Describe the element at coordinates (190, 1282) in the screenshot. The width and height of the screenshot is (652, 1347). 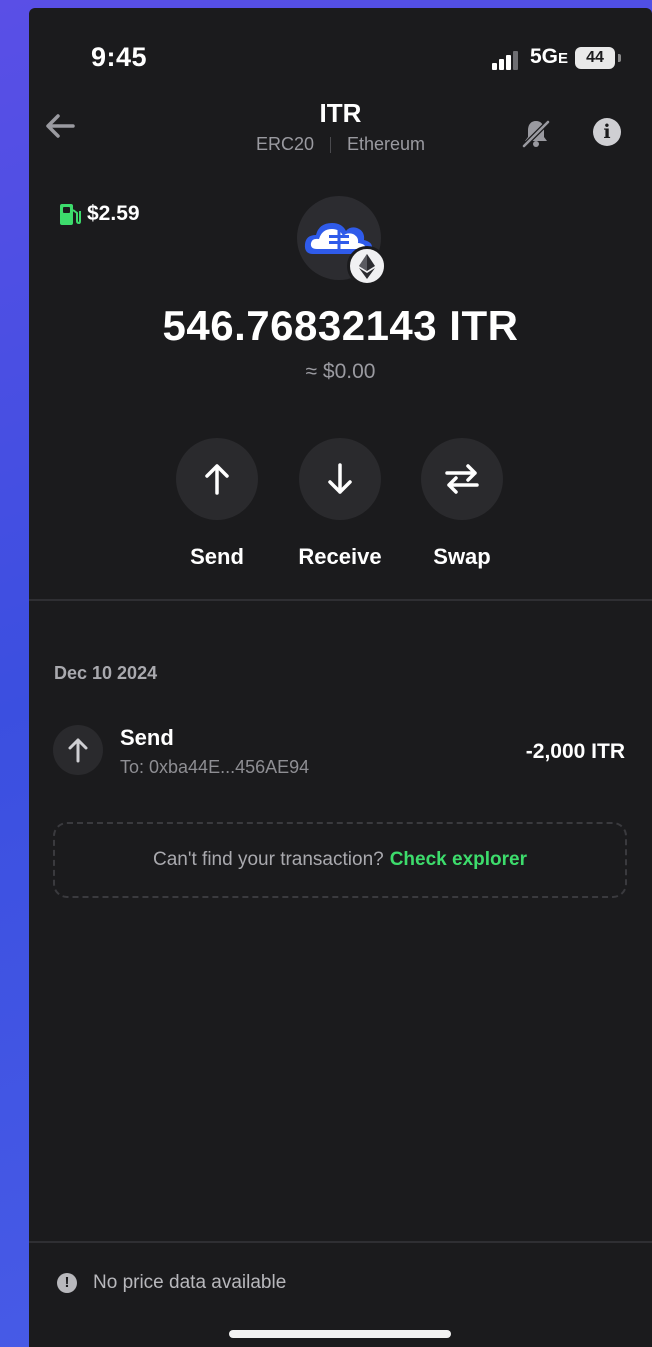
I see `price-notice-text: No price data available` at that location.